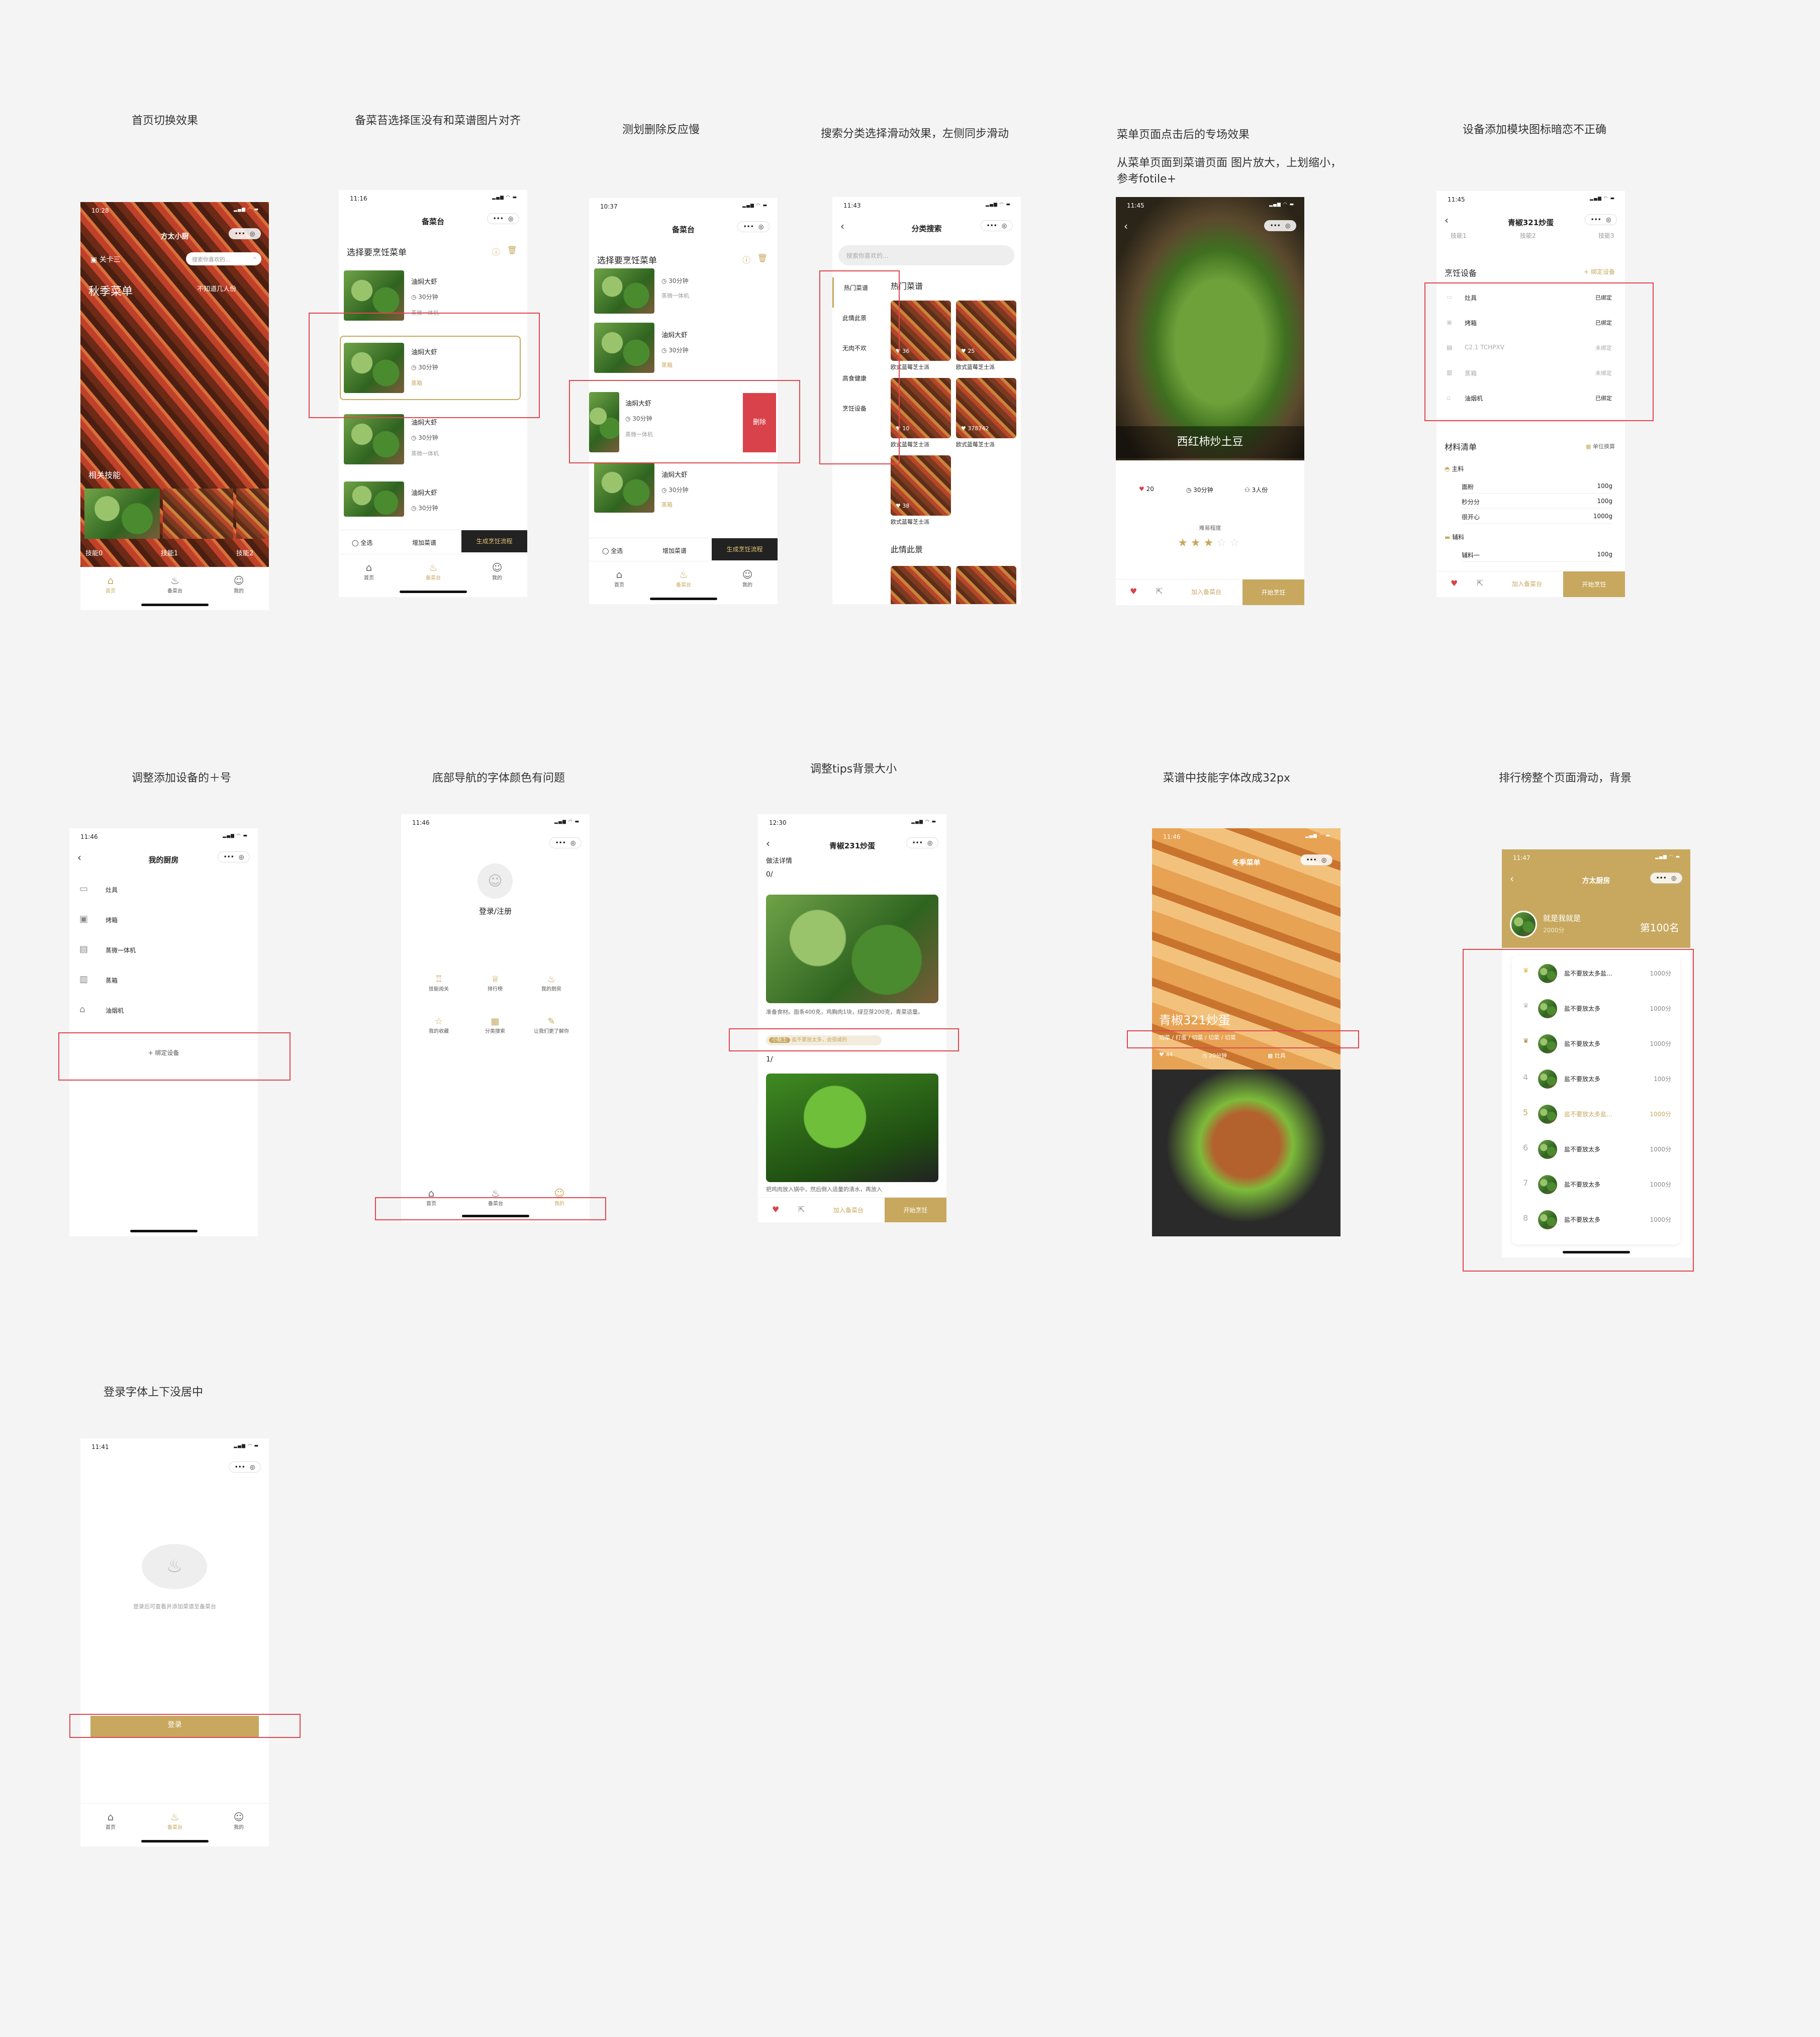 The image size is (1820, 2037). Describe the element at coordinates (224, 259) in the screenshot. I see `search-input: 搜索你喜欢的... ⌕` at that location.